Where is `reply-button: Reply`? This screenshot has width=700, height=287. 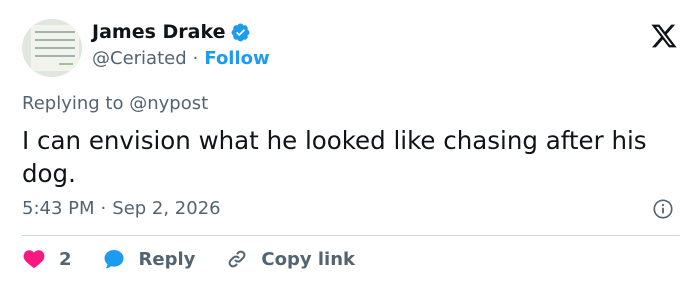 reply-button: Reply is located at coordinates (164, 259).